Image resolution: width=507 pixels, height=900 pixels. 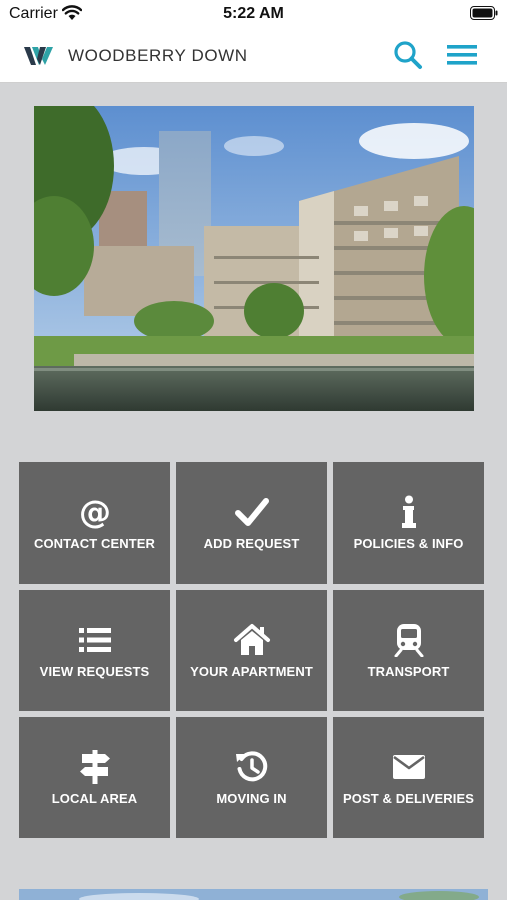 What do you see at coordinates (408, 640) in the screenshot?
I see `train-icon` at bounding box center [408, 640].